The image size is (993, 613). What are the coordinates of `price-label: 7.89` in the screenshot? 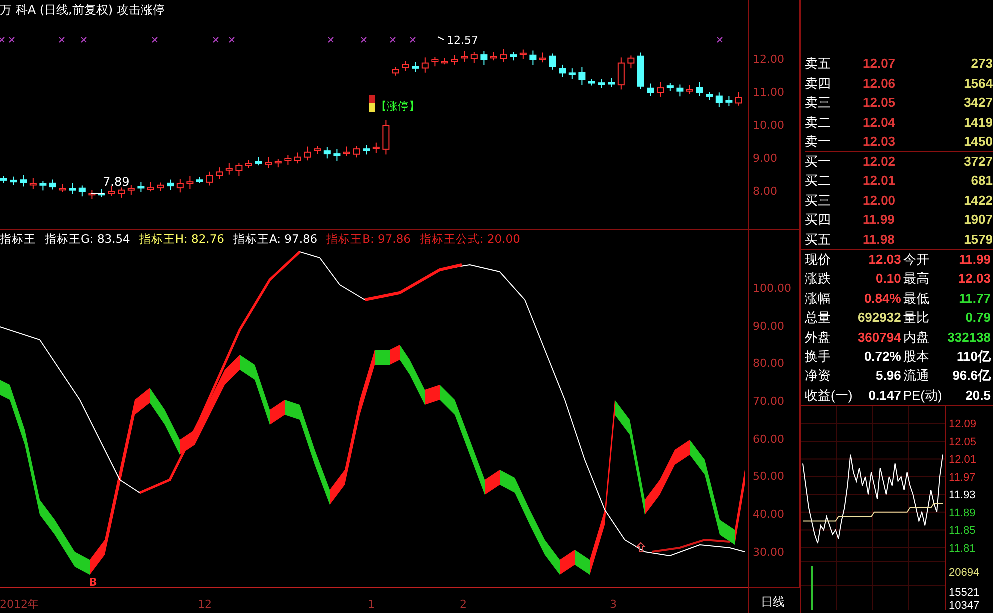 It's located at (116, 182).